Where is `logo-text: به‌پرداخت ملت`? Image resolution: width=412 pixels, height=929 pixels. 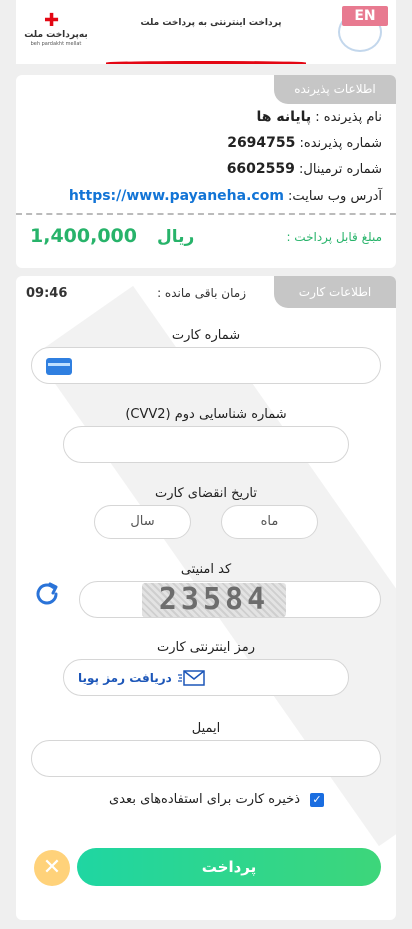
logo-text: به‌پرداخت ملت is located at coordinates (56, 35).